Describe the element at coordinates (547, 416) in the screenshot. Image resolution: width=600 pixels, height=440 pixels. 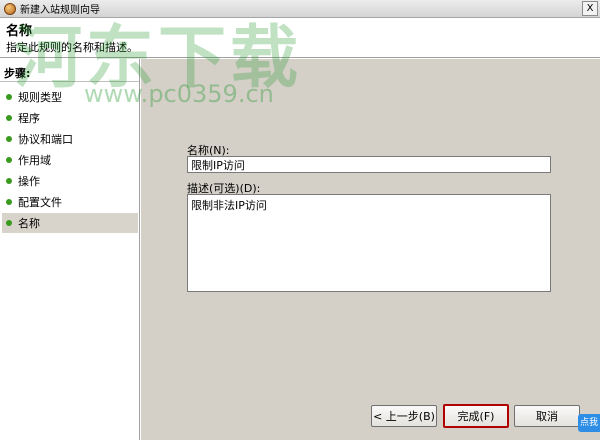
I see `cancel-button: 取消` at that location.